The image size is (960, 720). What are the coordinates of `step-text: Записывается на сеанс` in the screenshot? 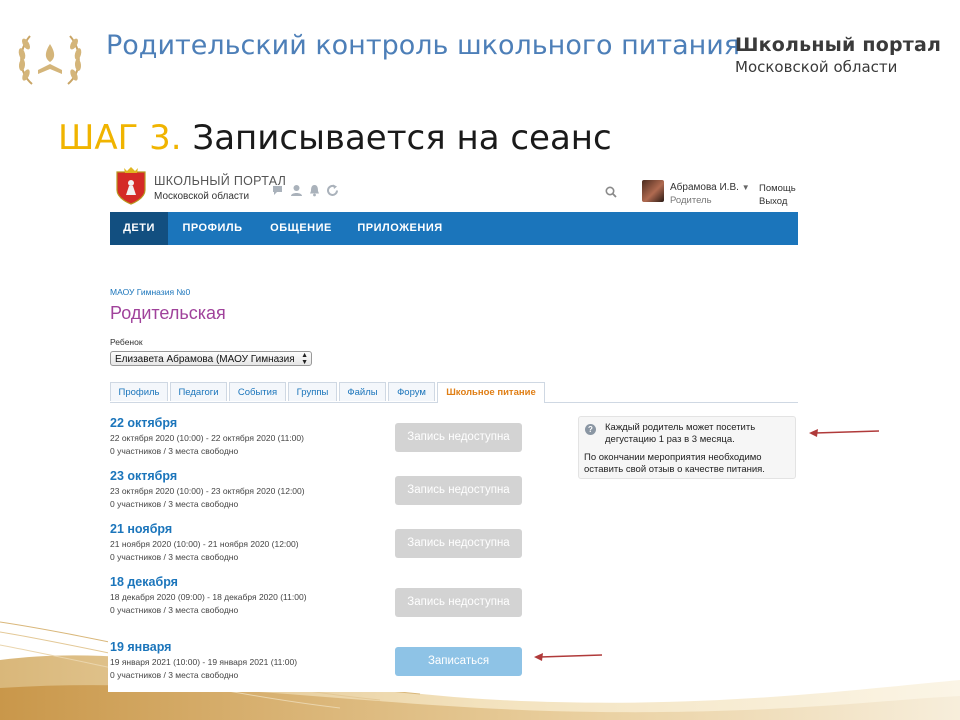 It's located at (402, 138).